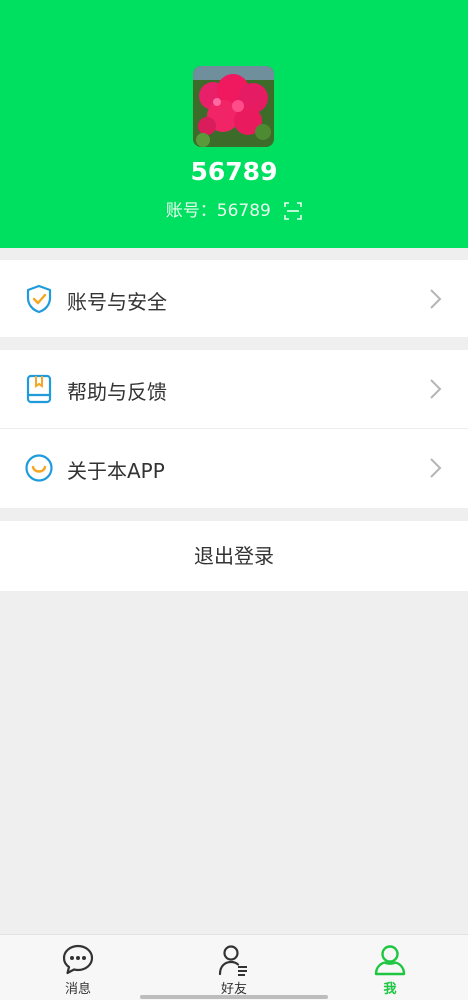 Image resolution: width=468 pixels, height=1000 pixels. I want to click on smile-icon, so click(39, 468).